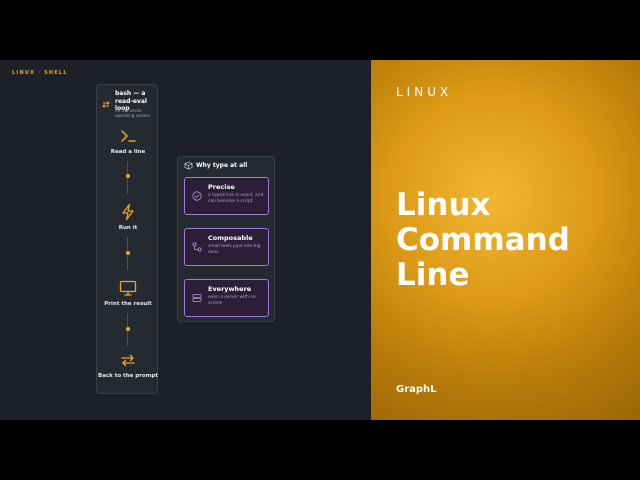 Image resolution: width=640 pixels, height=480 pixels. I want to click on step-read-a-line: Read a line, so click(128, 141).